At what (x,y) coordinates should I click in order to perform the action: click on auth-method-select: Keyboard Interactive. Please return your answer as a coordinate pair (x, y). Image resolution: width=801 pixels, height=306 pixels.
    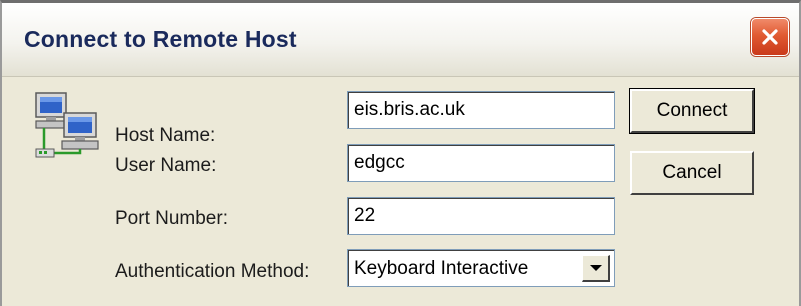
    Looking at the image, I should click on (481, 268).